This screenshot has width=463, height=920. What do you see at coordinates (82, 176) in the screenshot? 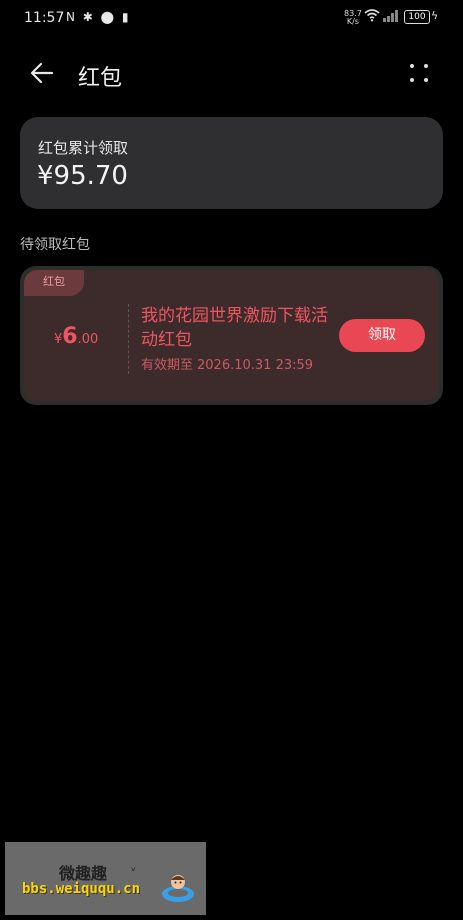
I see `total-received-amount: ¥95.70` at bounding box center [82, 176].